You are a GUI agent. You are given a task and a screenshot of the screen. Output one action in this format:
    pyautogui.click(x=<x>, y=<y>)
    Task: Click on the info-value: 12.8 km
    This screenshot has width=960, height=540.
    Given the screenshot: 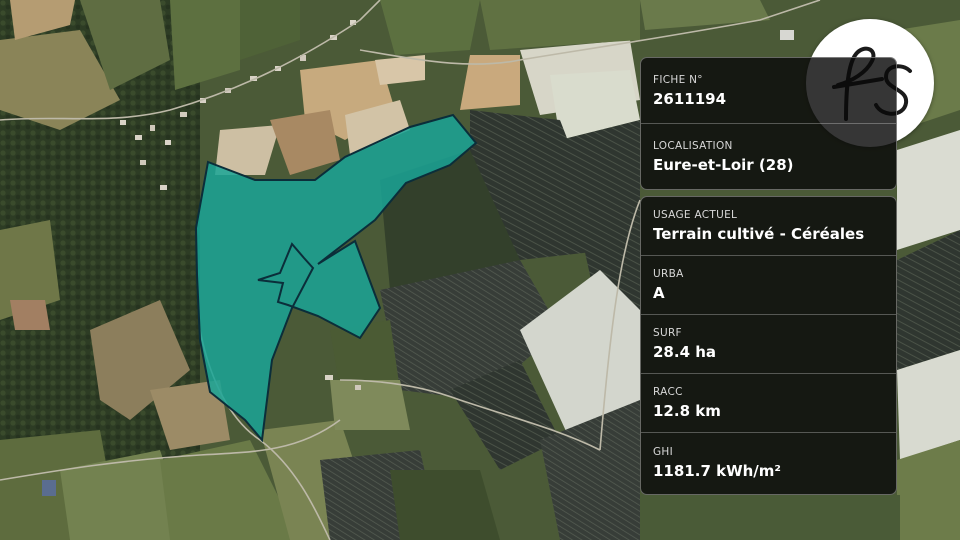 What is the action you would take?
    pyautogui.click(x=687, y=411)
    